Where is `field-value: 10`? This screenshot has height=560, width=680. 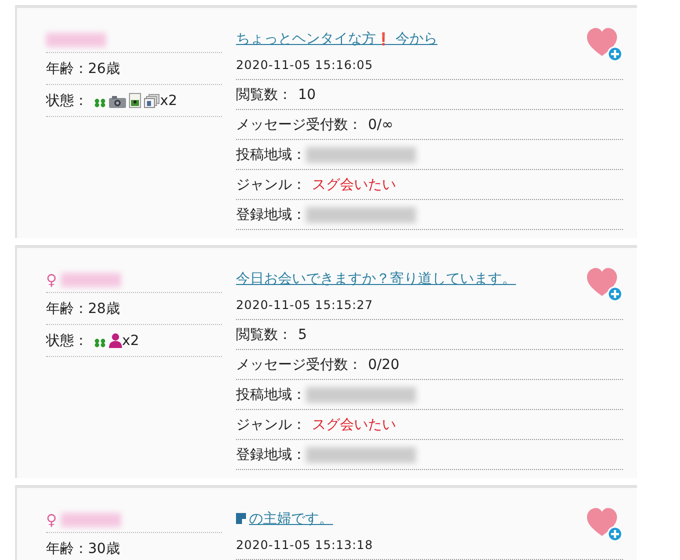
field-value: 10 is located at coordinates (307, 94).